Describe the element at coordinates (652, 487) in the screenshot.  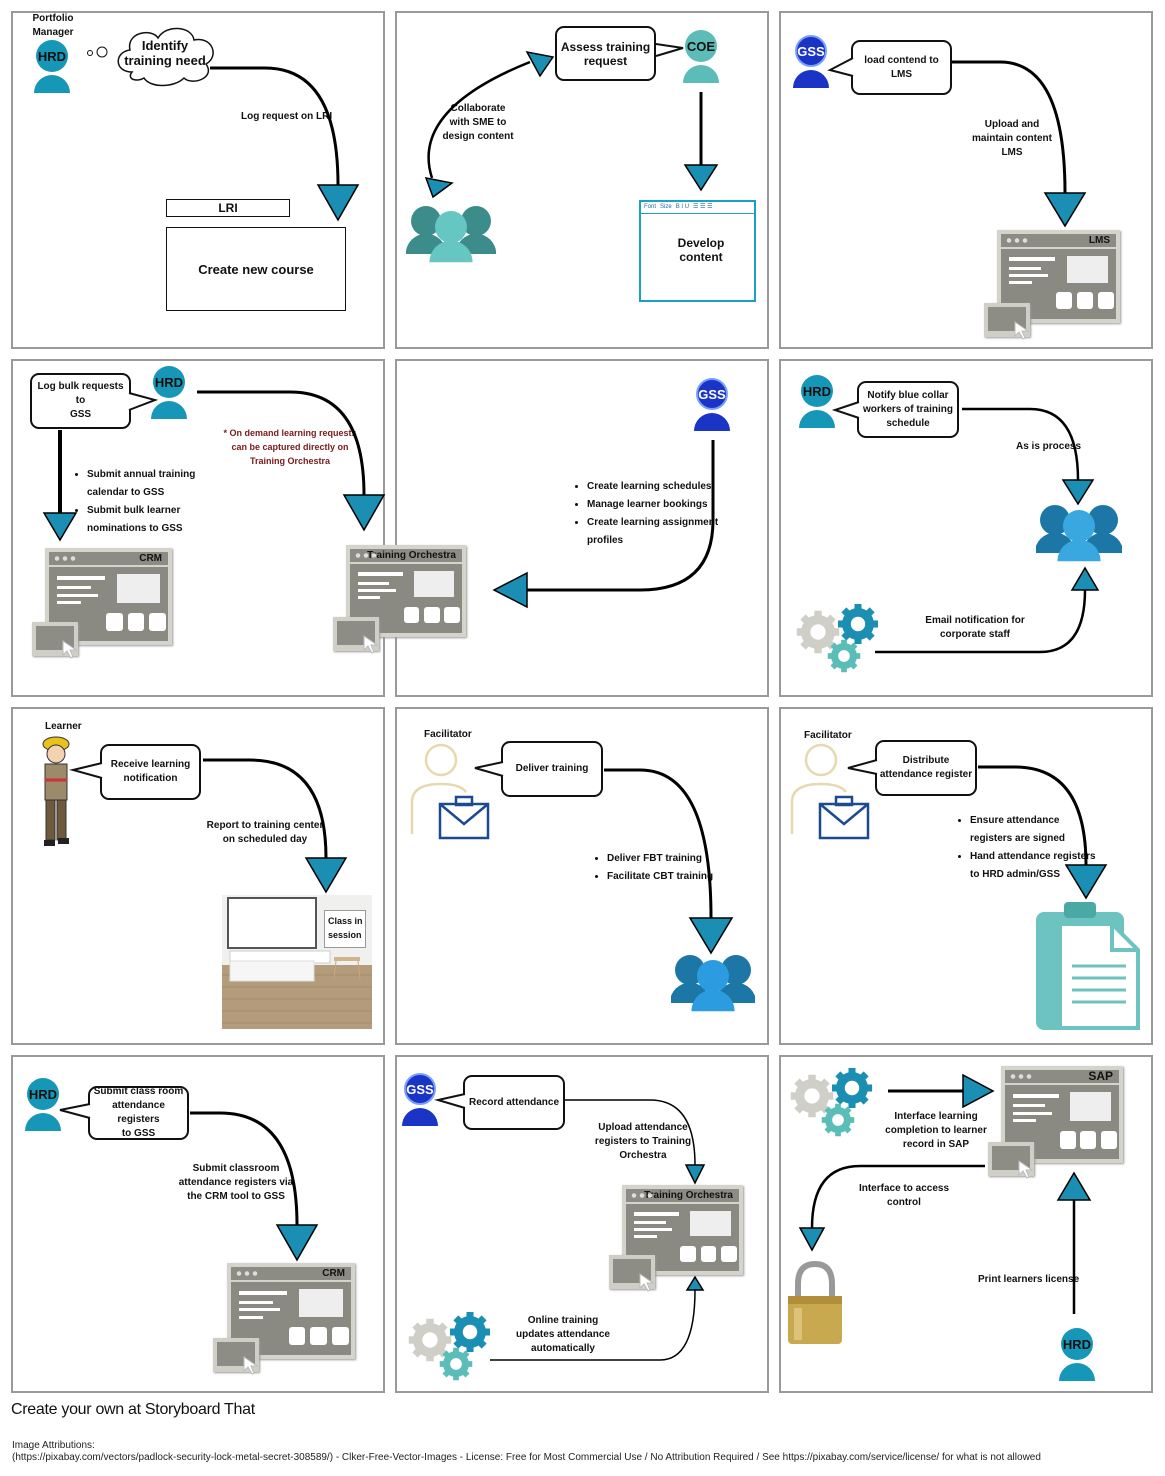
I see `bullet-item: Create learning schedules` at that location.